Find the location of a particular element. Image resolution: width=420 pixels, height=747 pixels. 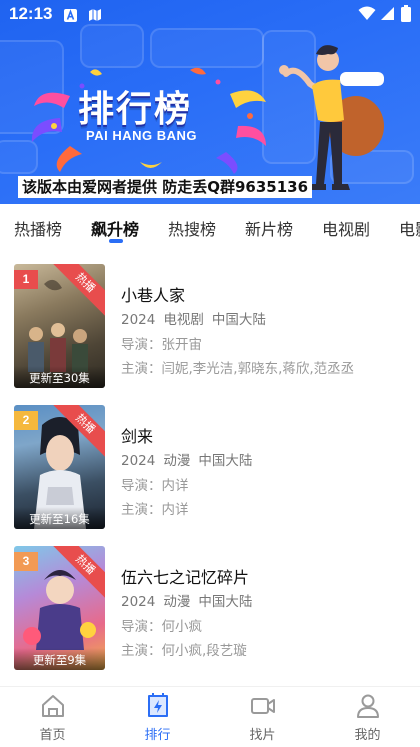

notification-a-icon is located at coordinates (70, 16).